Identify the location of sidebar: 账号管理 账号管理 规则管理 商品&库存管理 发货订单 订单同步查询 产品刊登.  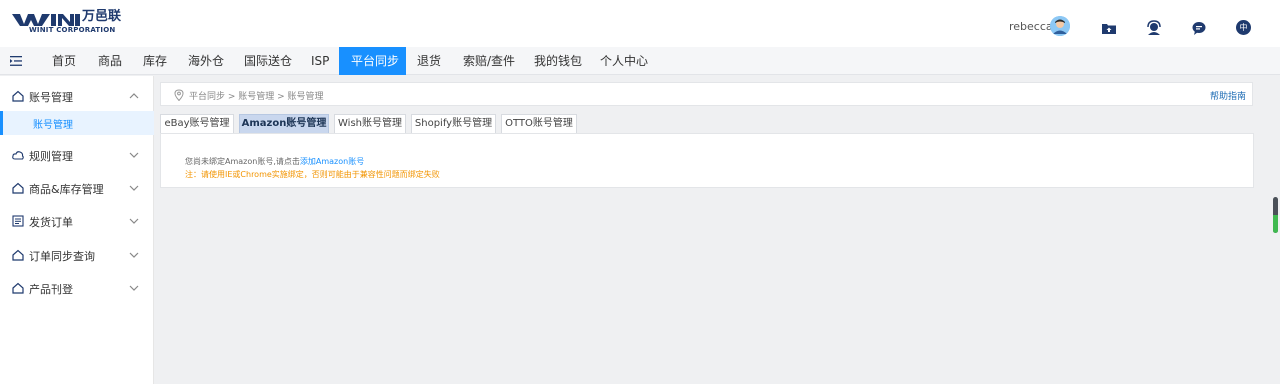
(77, 230).